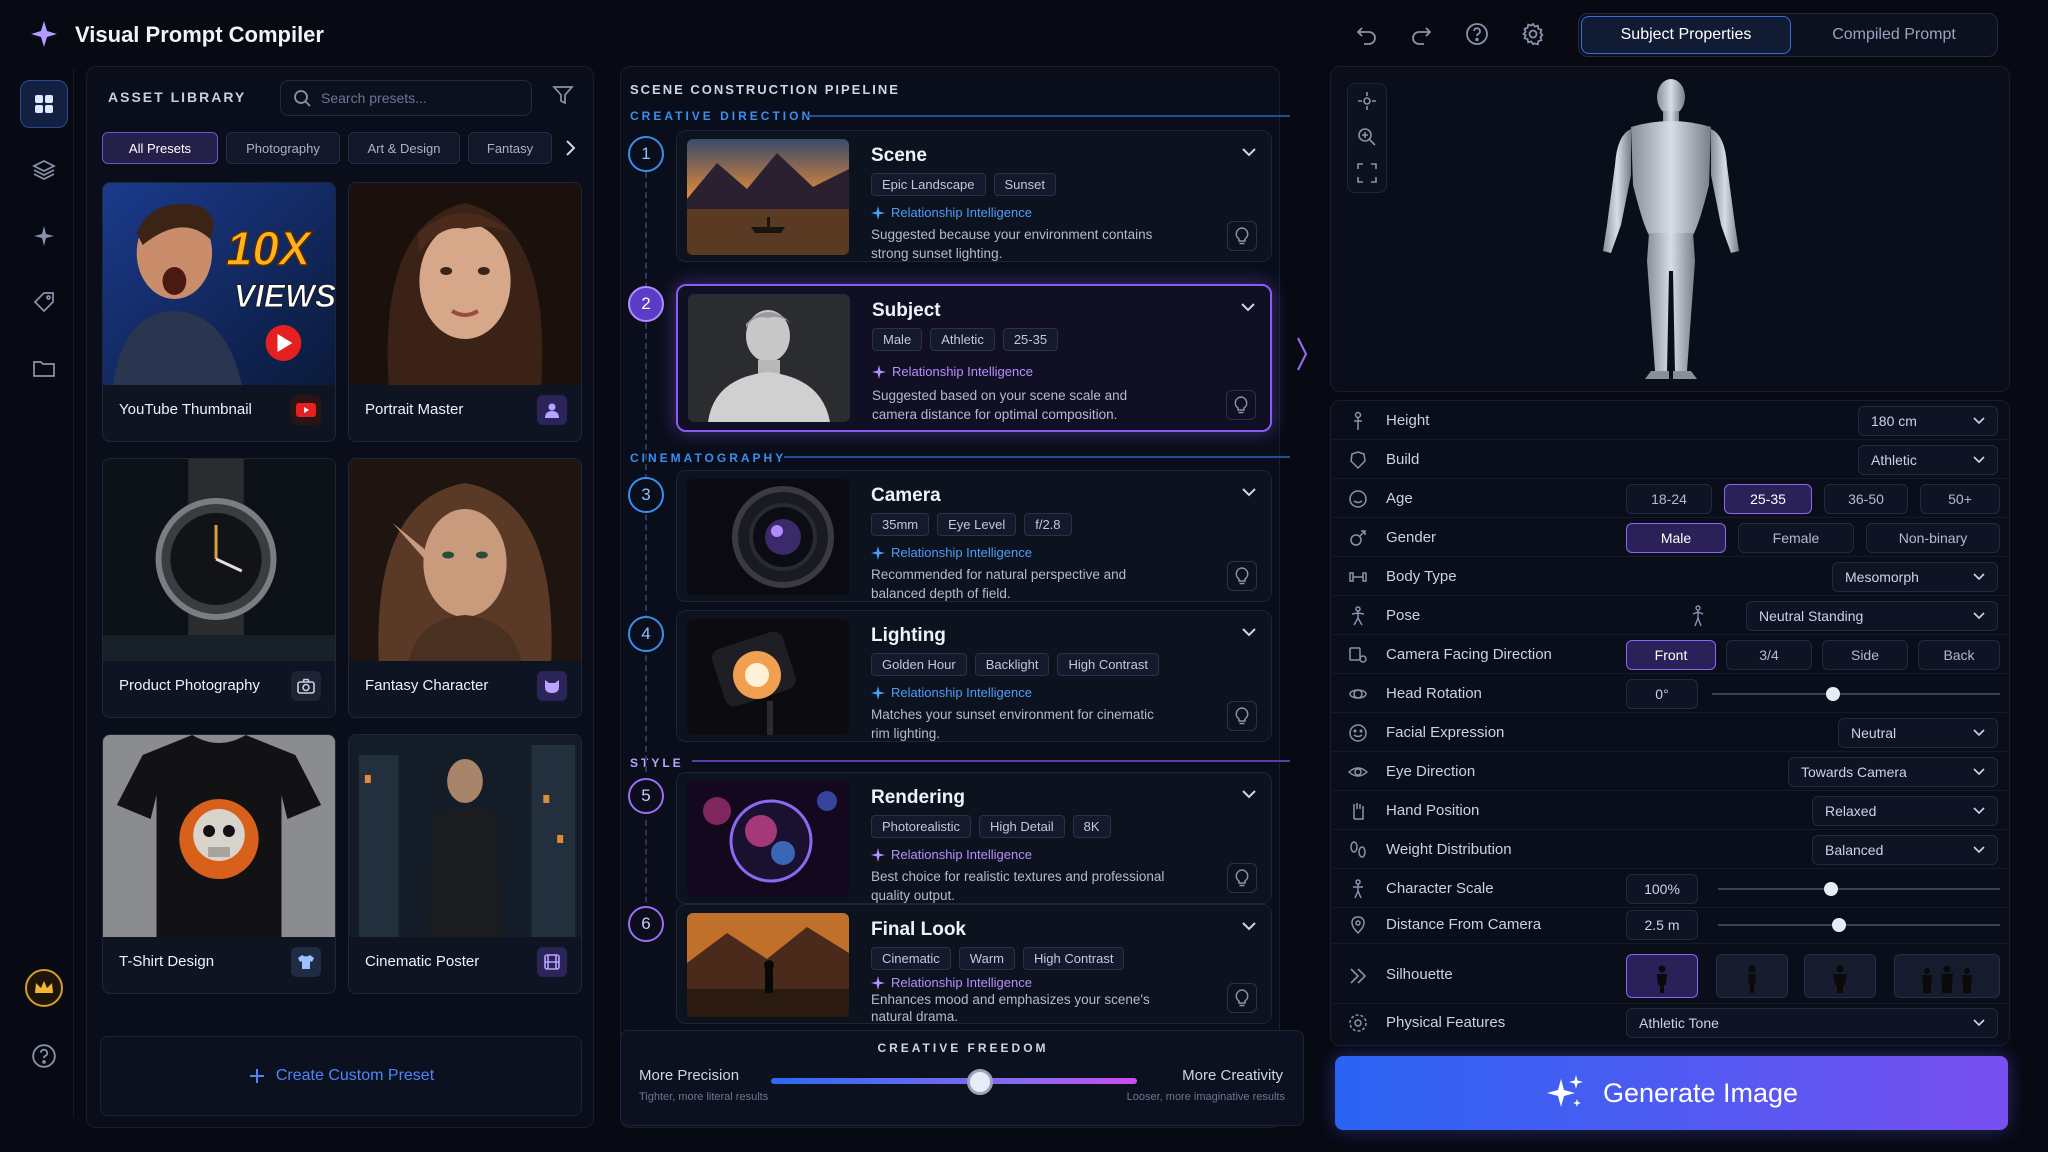 The height and width of the screenshot is (1152, 2048). What do you see at coordinates (160, 148) in the screenshot?
I see `chip-all-presets: All Presets` at bounding box center [160, 148].